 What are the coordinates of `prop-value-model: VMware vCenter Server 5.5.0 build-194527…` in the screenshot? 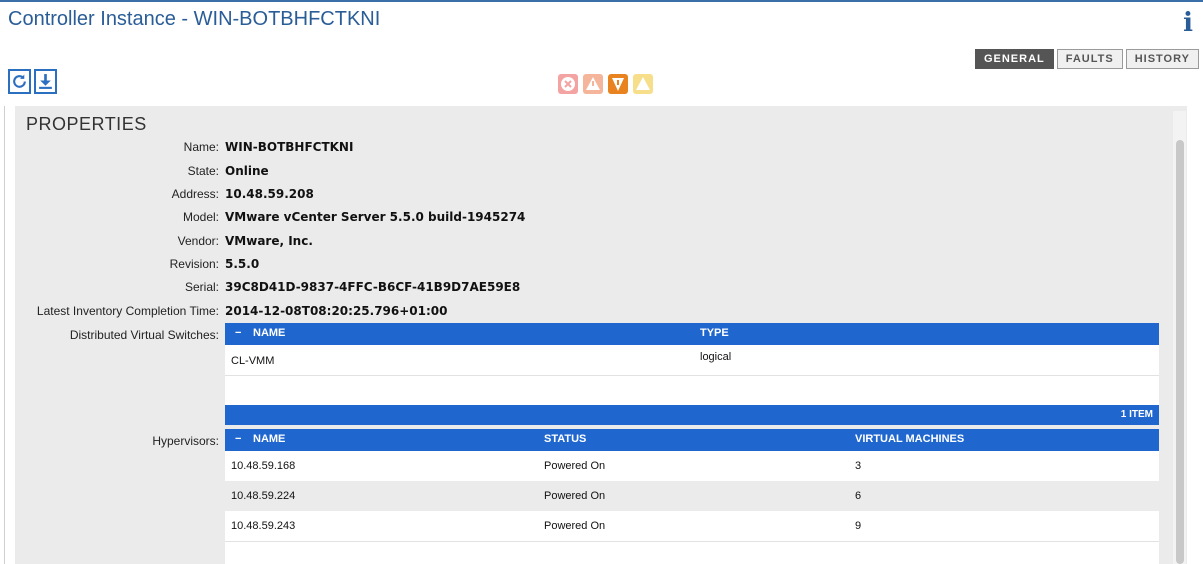 It's located at (375, 217).